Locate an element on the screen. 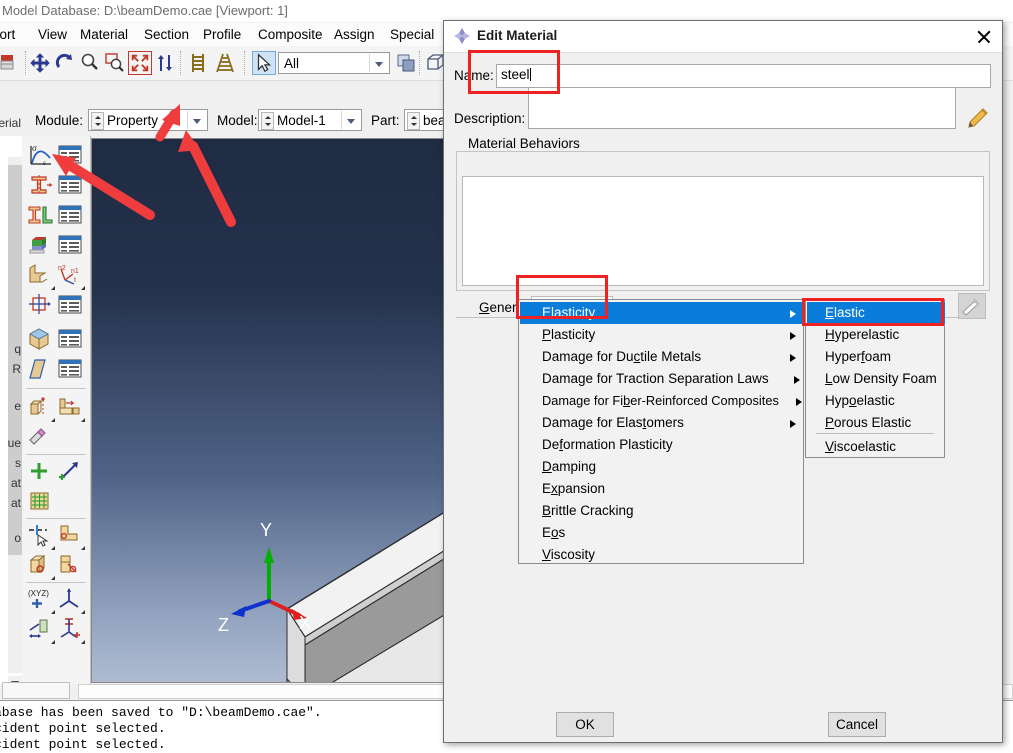  model-tree-panel: erial q R e ue s at at o is located at coordinates (11, 406).